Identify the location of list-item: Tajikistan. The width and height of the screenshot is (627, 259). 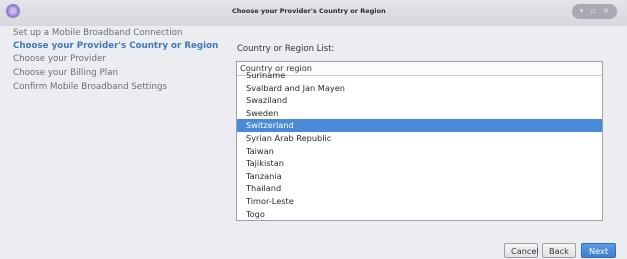
(419, 163).